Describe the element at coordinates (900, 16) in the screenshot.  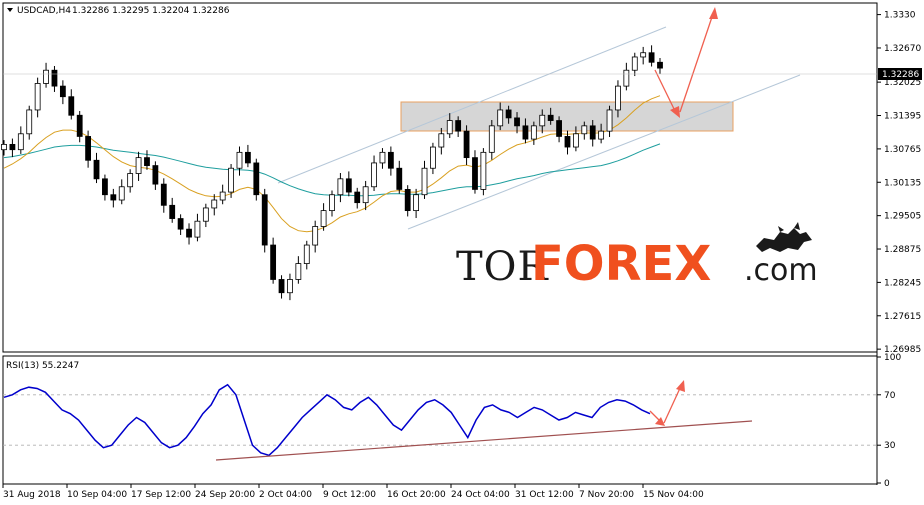
I see `price-tick-label: 1.3330` at that location.